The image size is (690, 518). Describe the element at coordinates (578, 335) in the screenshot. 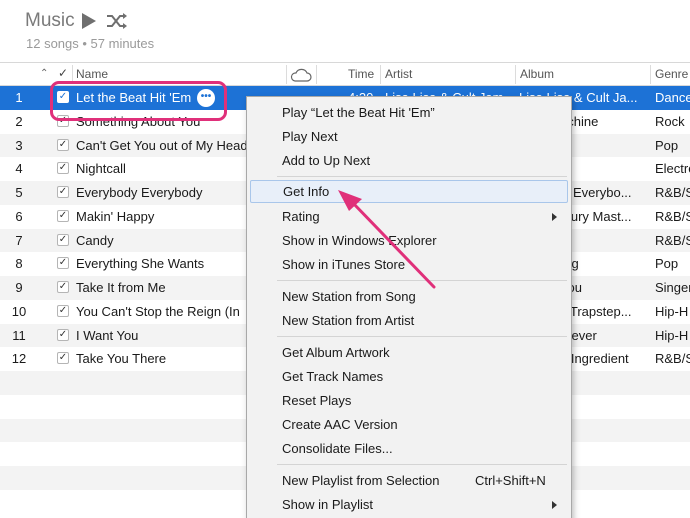

I see `song-album: orever` at that location.